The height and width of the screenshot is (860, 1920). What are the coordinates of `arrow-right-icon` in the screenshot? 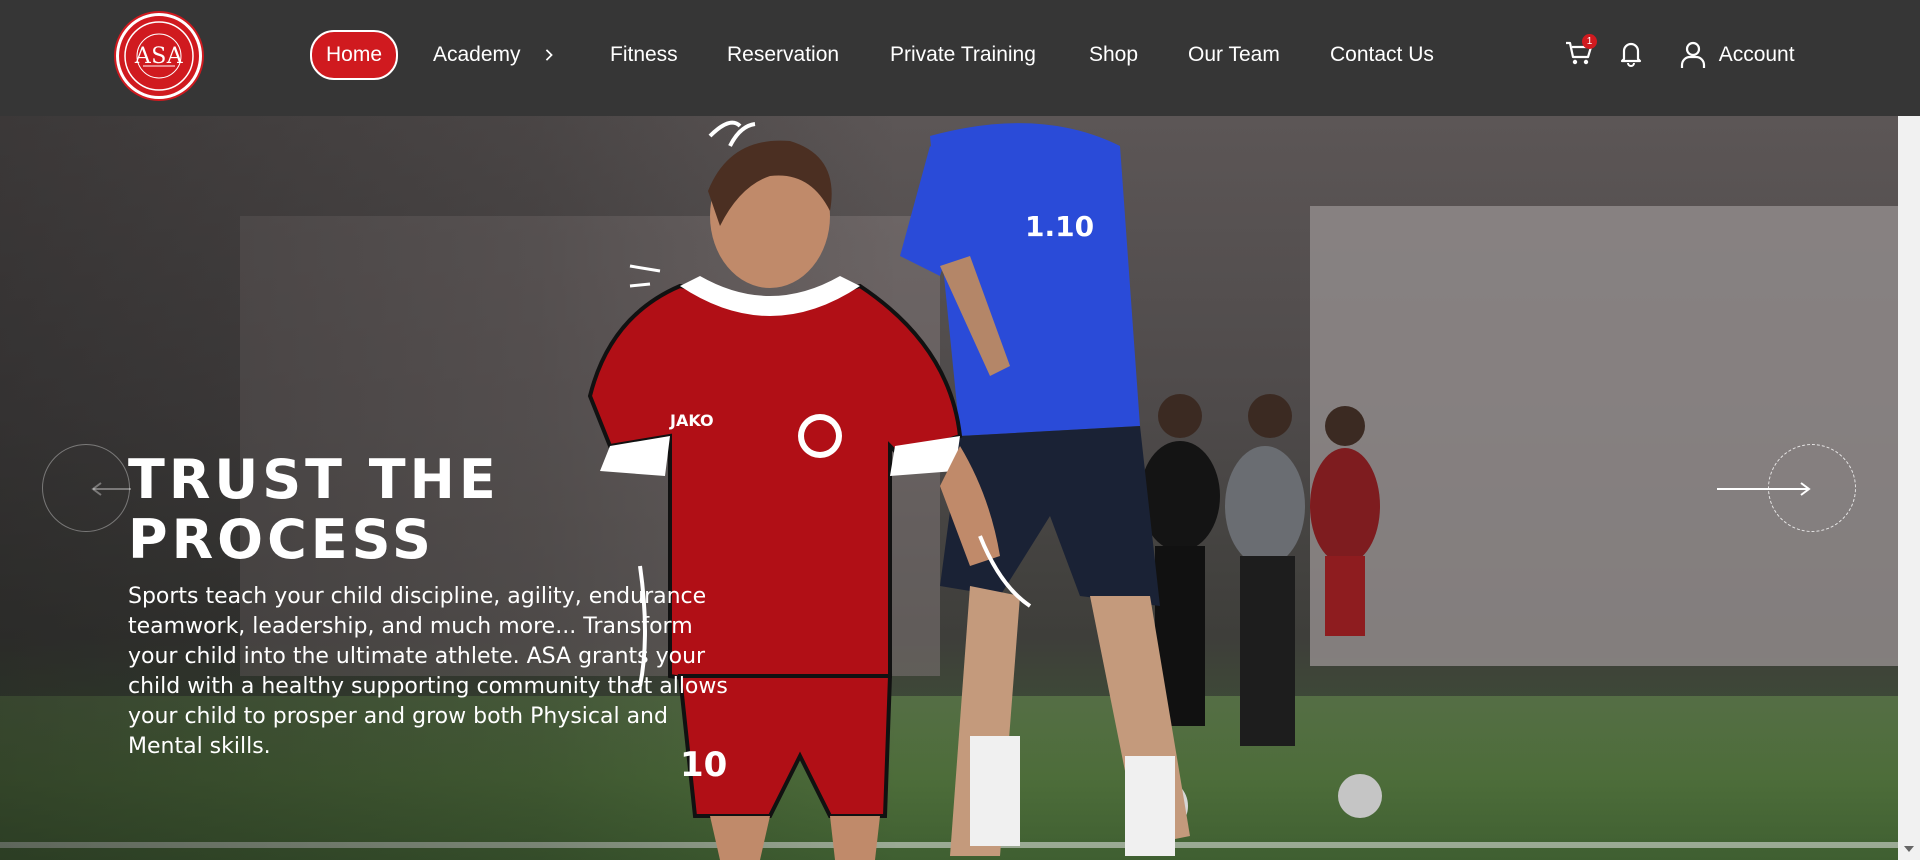 It's located at (1764, 489).